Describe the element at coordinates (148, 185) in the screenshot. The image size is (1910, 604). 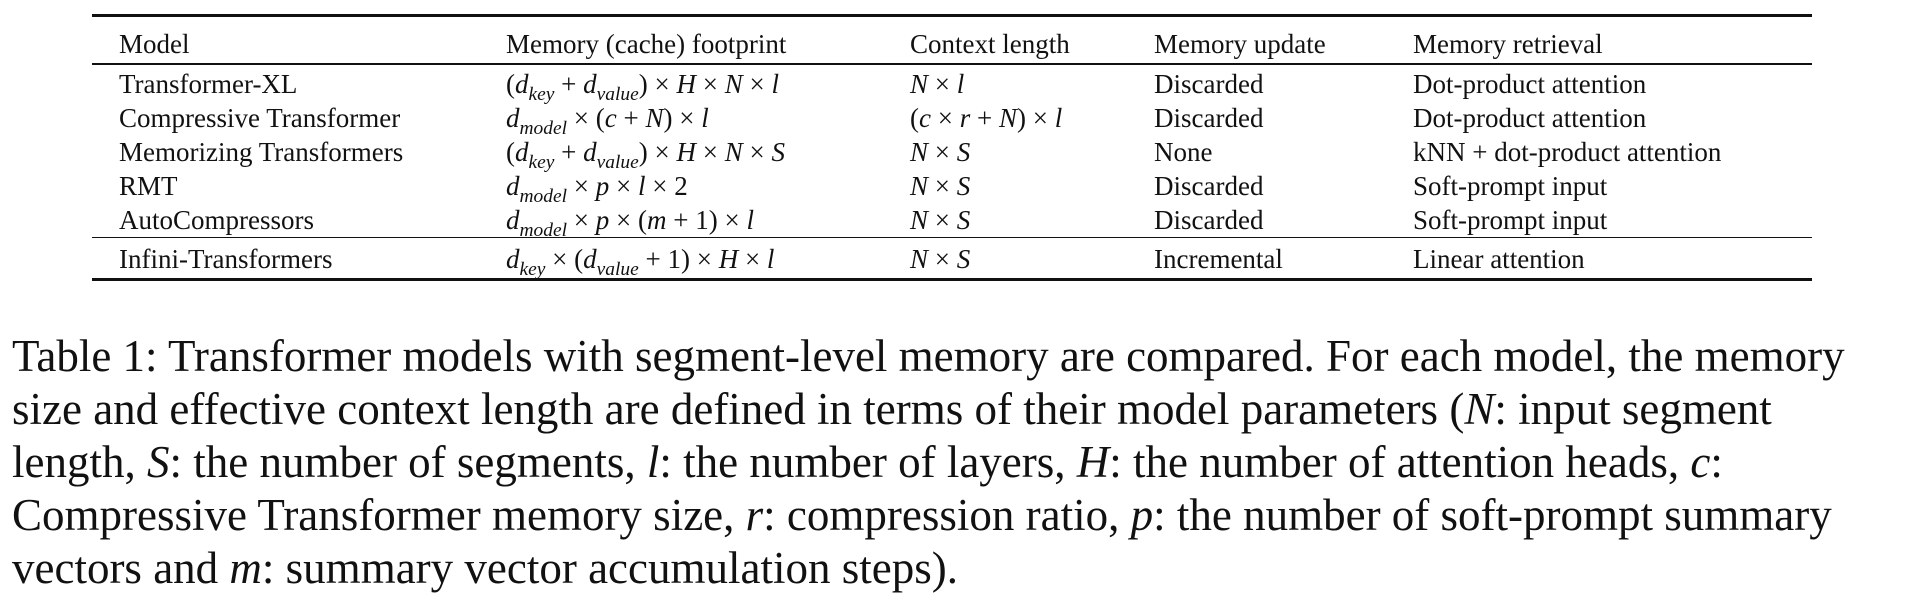
I see `cell-model: RMT` at that location.